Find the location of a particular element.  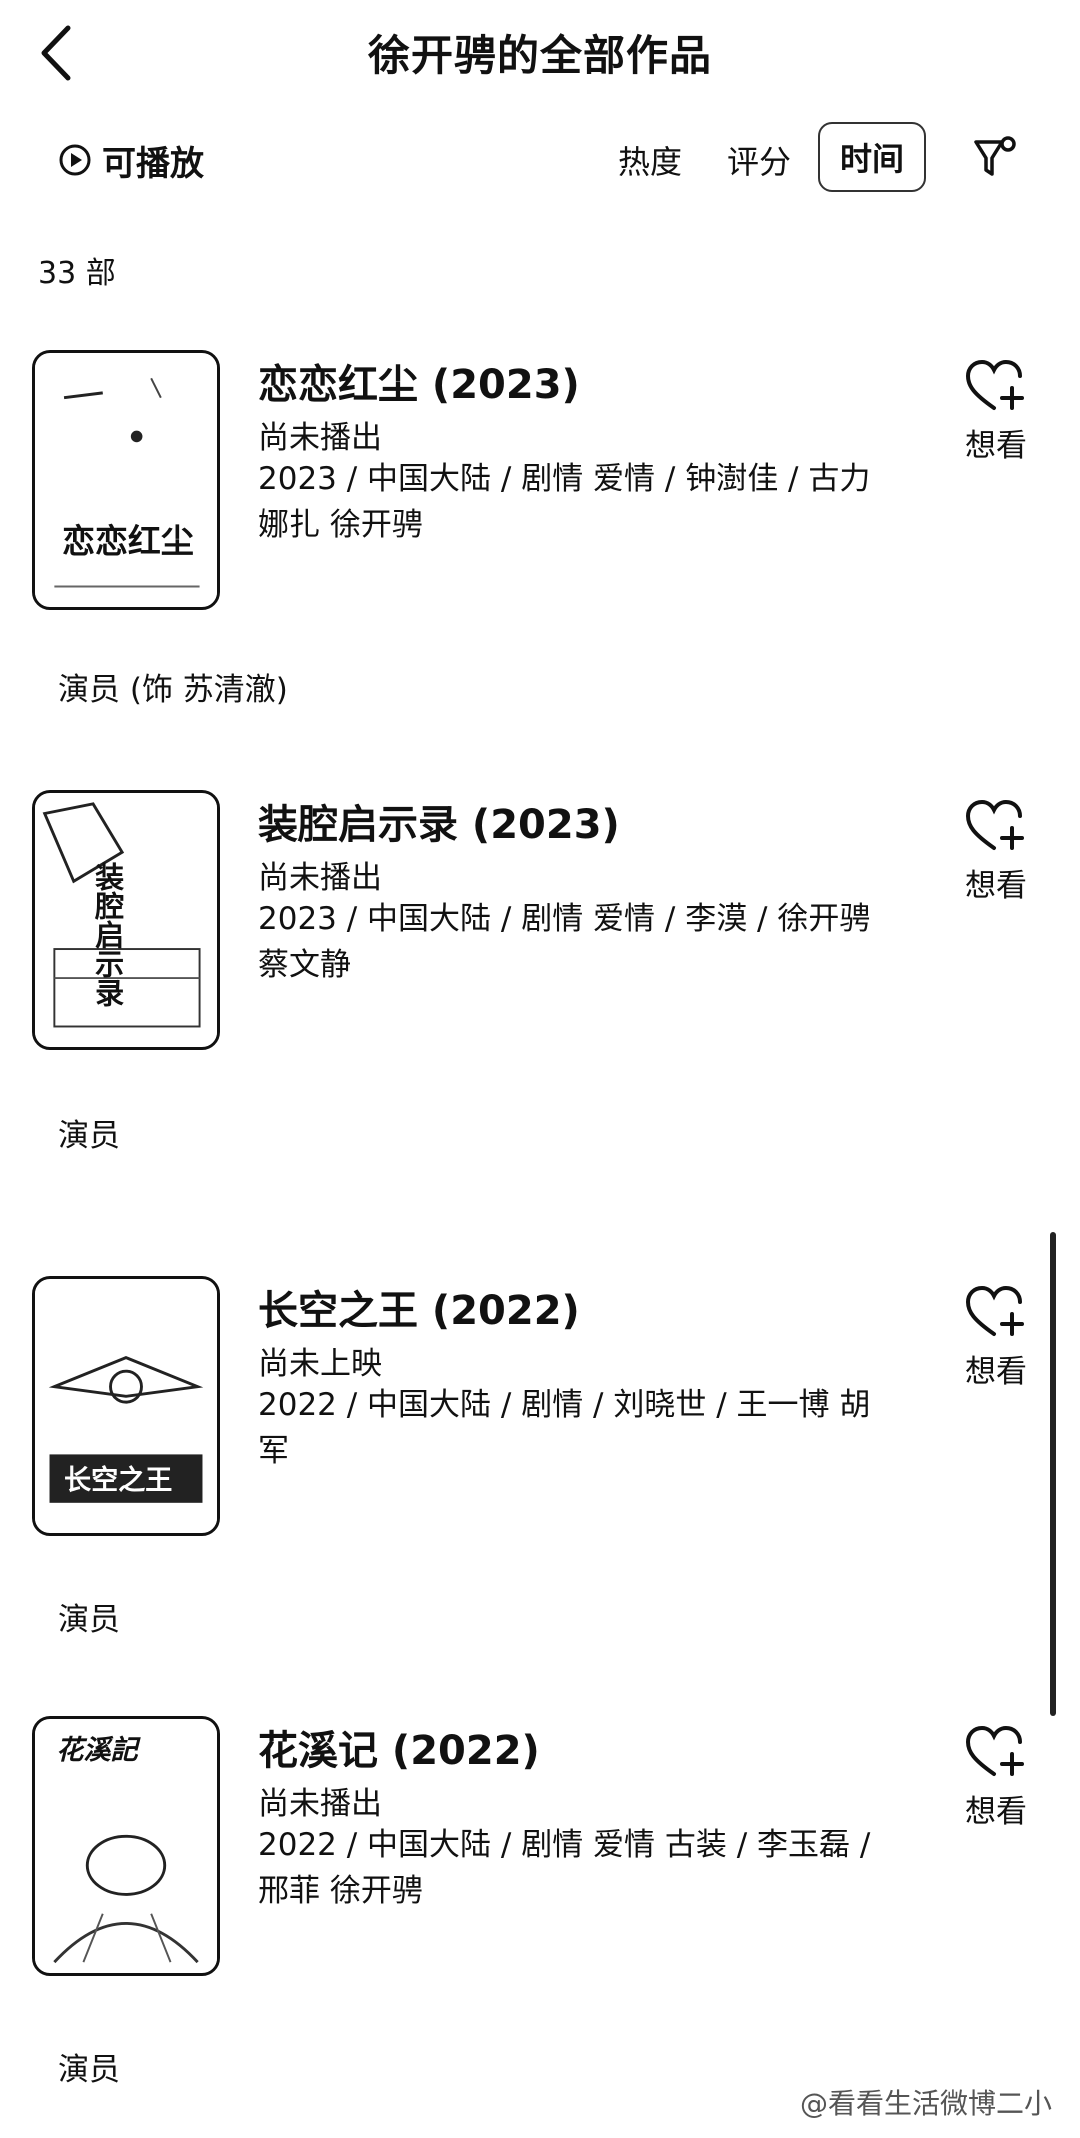

filter-button is located at coordinates (996, 158).